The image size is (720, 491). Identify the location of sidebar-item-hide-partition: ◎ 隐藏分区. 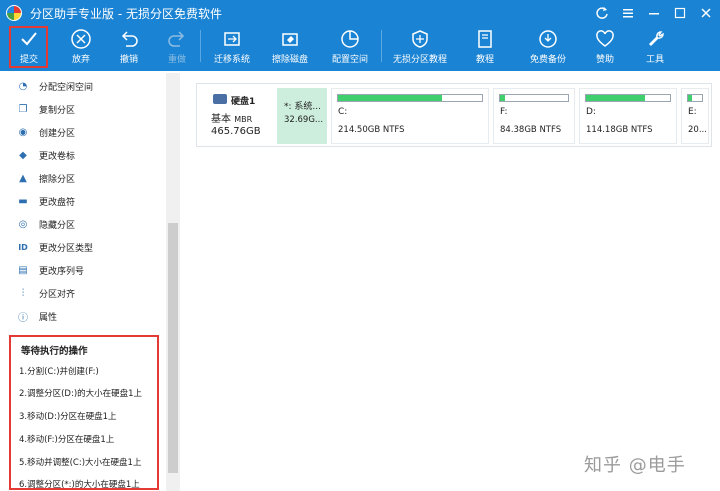
(46, 224).